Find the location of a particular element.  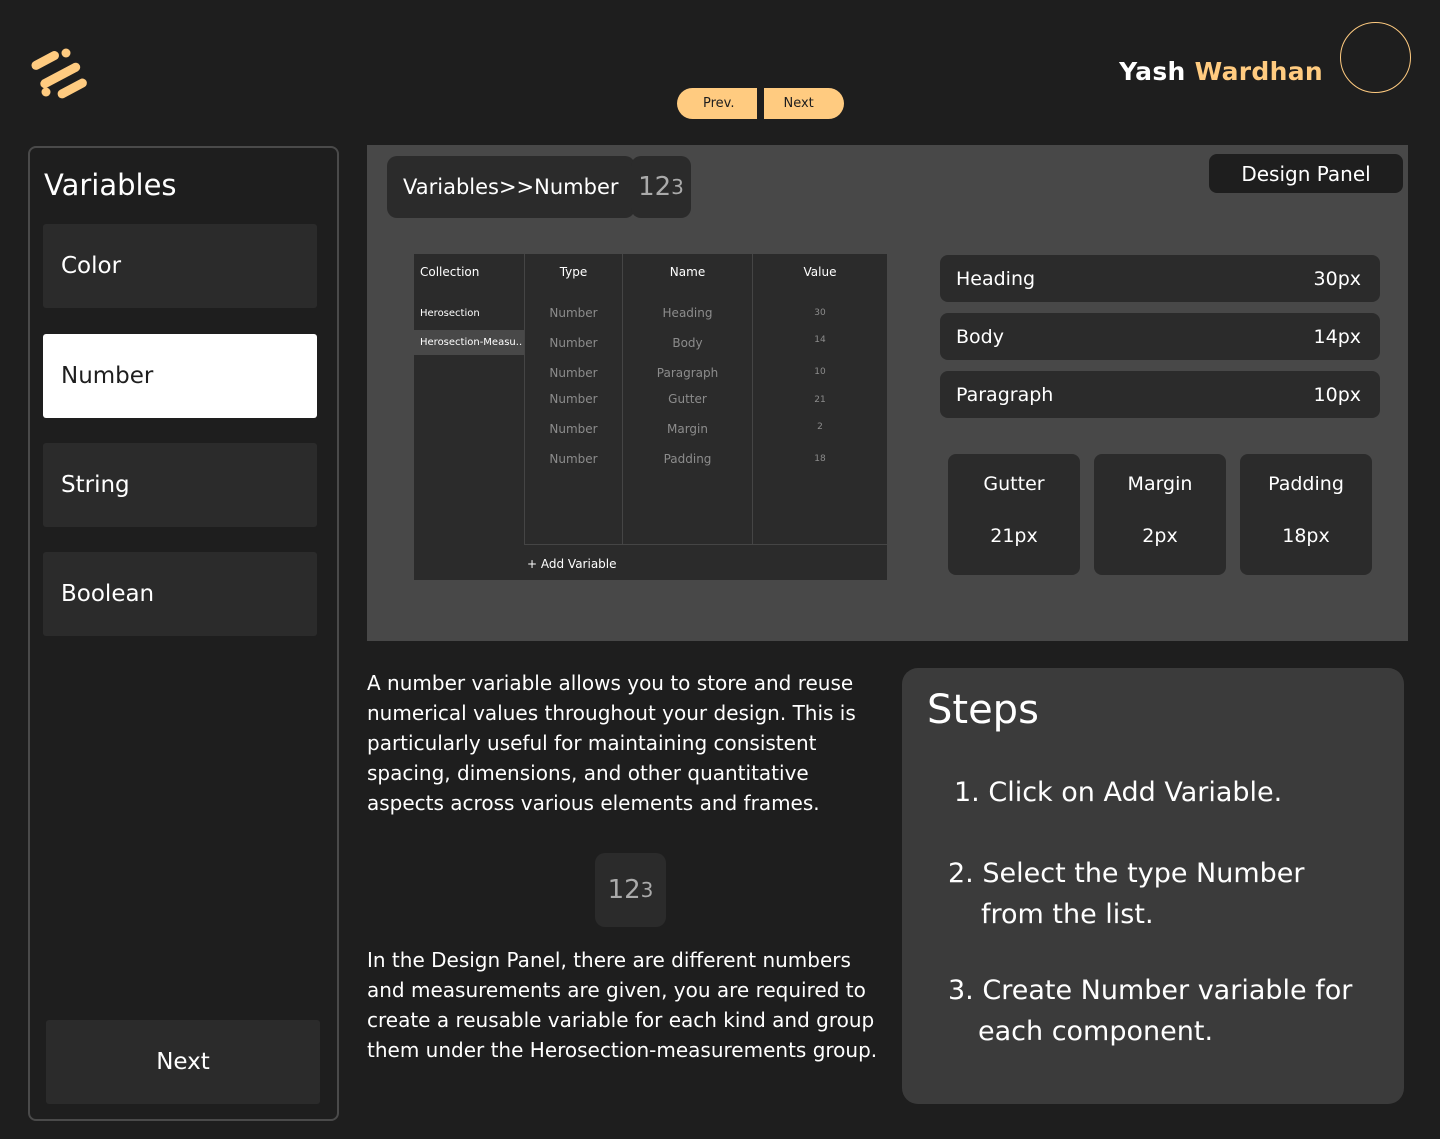

table-cell: 21 is located at coordinates (820, 400).